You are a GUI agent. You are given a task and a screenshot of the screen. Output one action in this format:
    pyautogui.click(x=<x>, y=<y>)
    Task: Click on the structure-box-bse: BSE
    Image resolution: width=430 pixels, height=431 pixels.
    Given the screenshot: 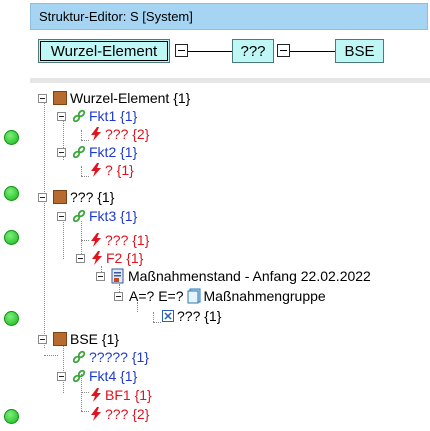 What is the action you would take?
    pyautogui.click(x=359, y=51)
    